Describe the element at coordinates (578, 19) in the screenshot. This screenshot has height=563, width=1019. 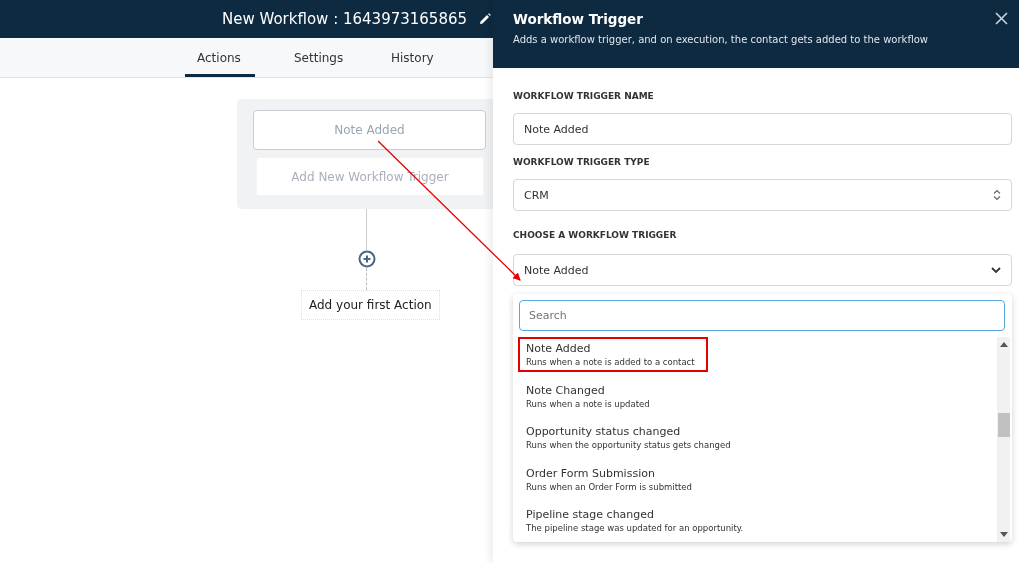
I see `panel-title: Workflow Trigger` at that location.